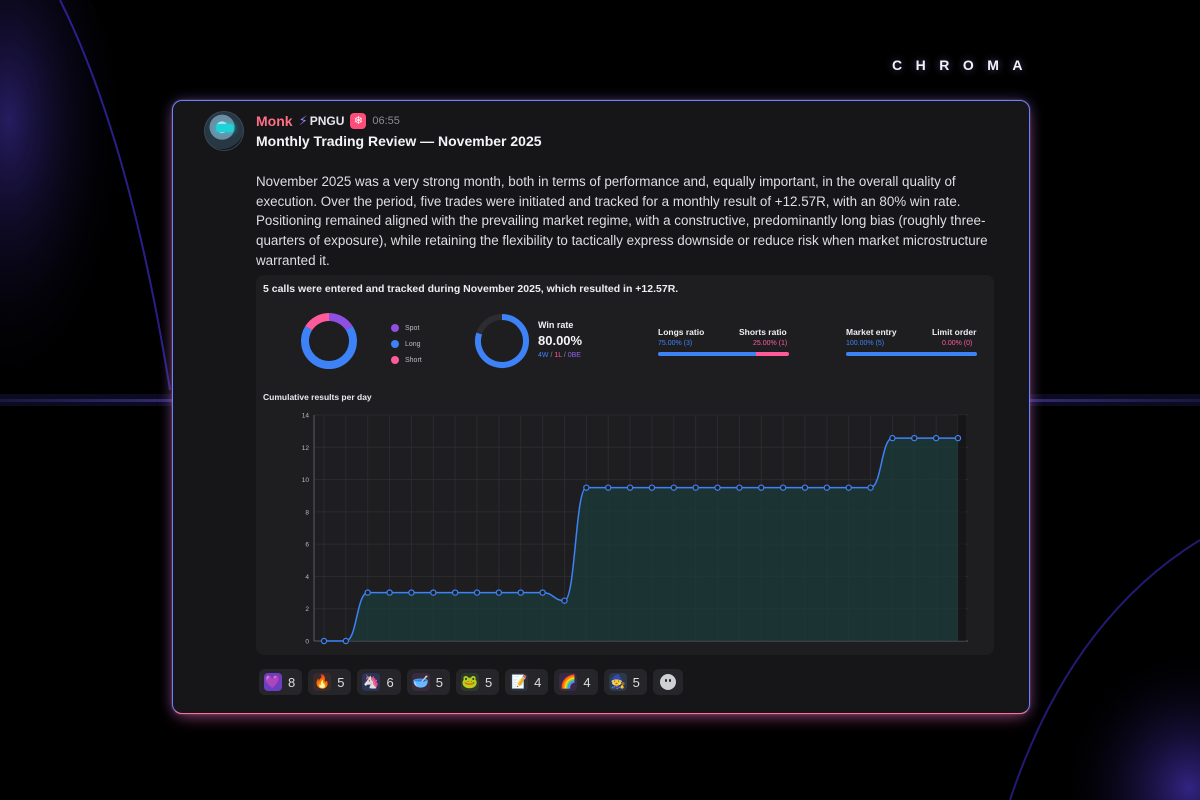  I want to click on y-tick-label: 0, so click(307, 642).